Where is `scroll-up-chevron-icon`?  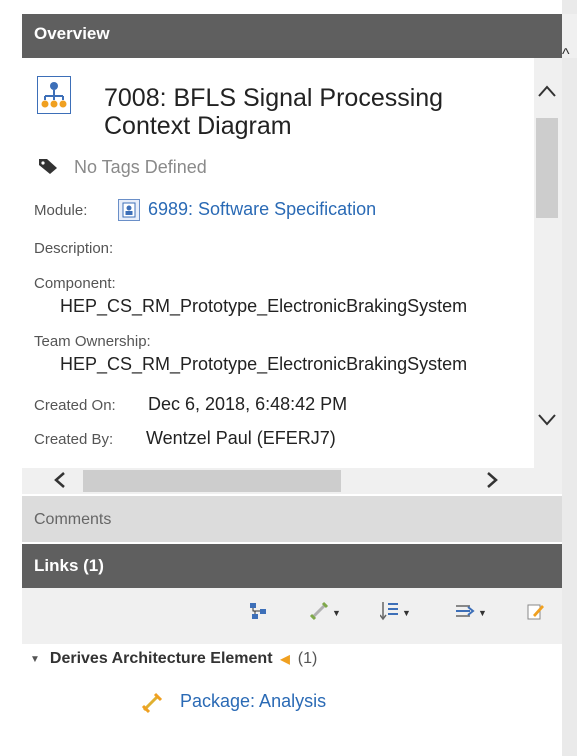 scroll-up-chevron-icon is located at coordinates (547, 94).